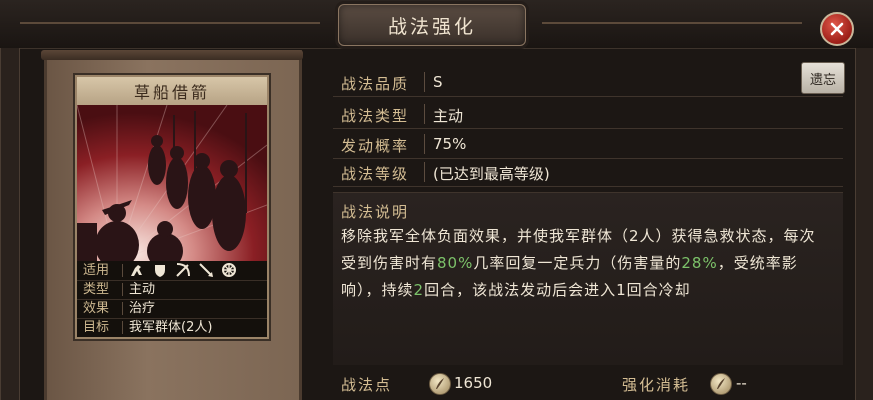 Image resolution: width=873 pixels, height=400 pixels. Describe the element at coordinates (656, 385) in the screenshot. I see `cost-label: 强化消耗` at that location.